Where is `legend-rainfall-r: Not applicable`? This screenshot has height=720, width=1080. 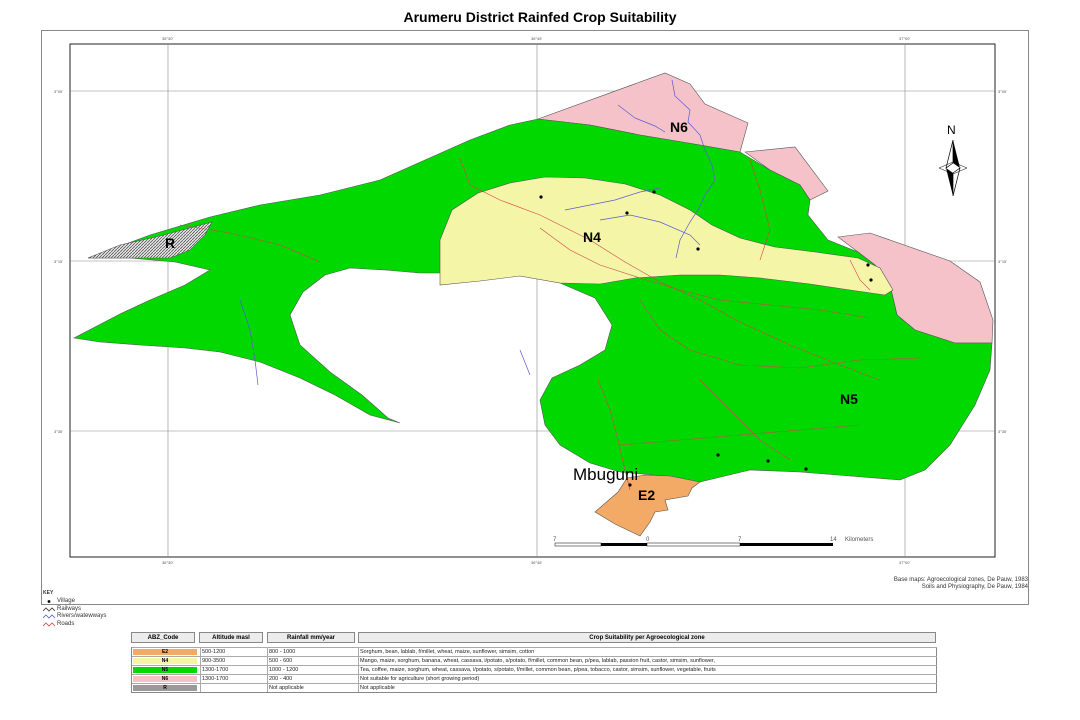 legend-rainfall-r: Not applicable is located at coordinates (286, 688).